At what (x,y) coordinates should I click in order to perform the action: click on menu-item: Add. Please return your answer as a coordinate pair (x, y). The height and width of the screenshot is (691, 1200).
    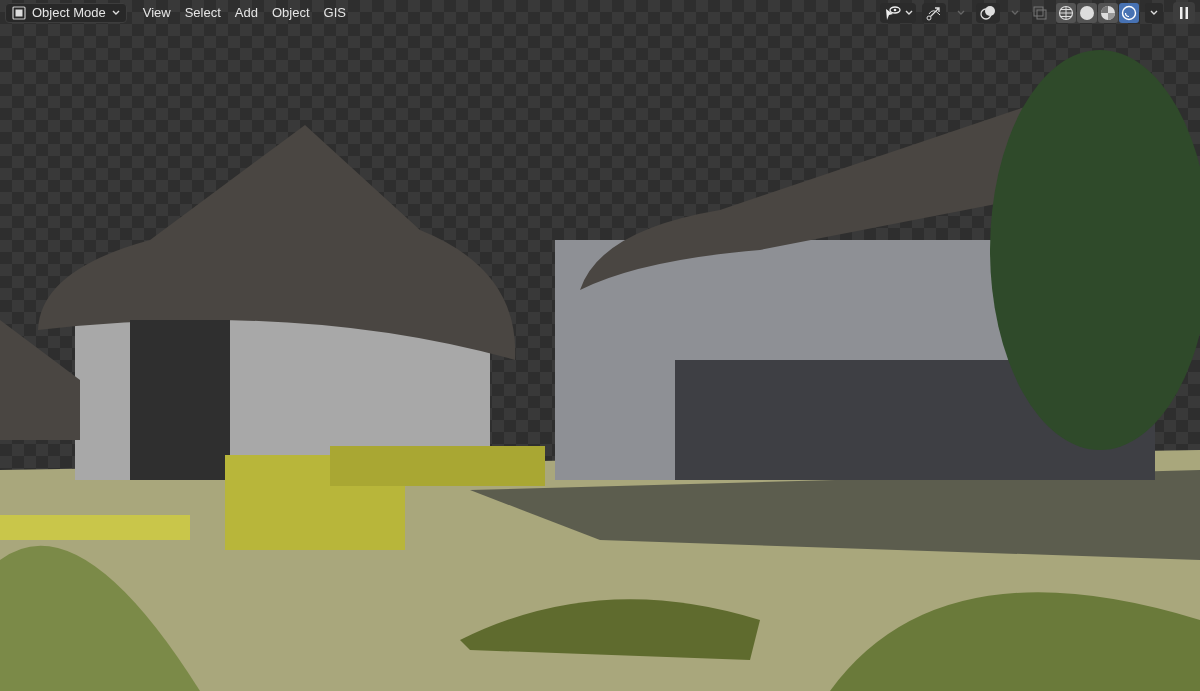
    Looking at the image, I should click on (246, 13).